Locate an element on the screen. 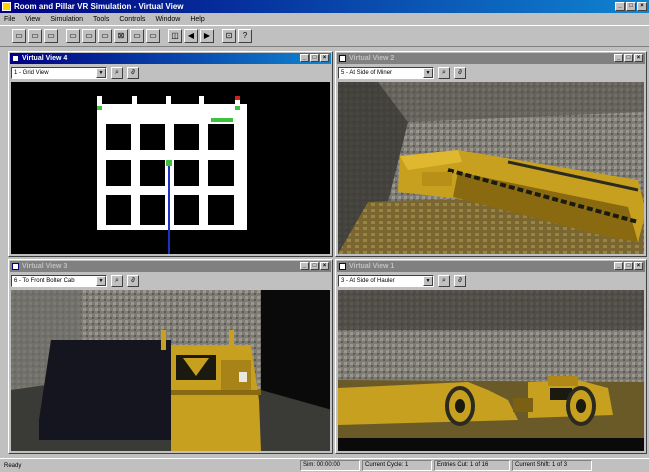  toolbar: ▭ ▭ ▭ ▭ ▭ ▭ ⊠ ▭ ▭ ◫ ◀ ▶ ⊡ ? is located at coordinates (324, 36).